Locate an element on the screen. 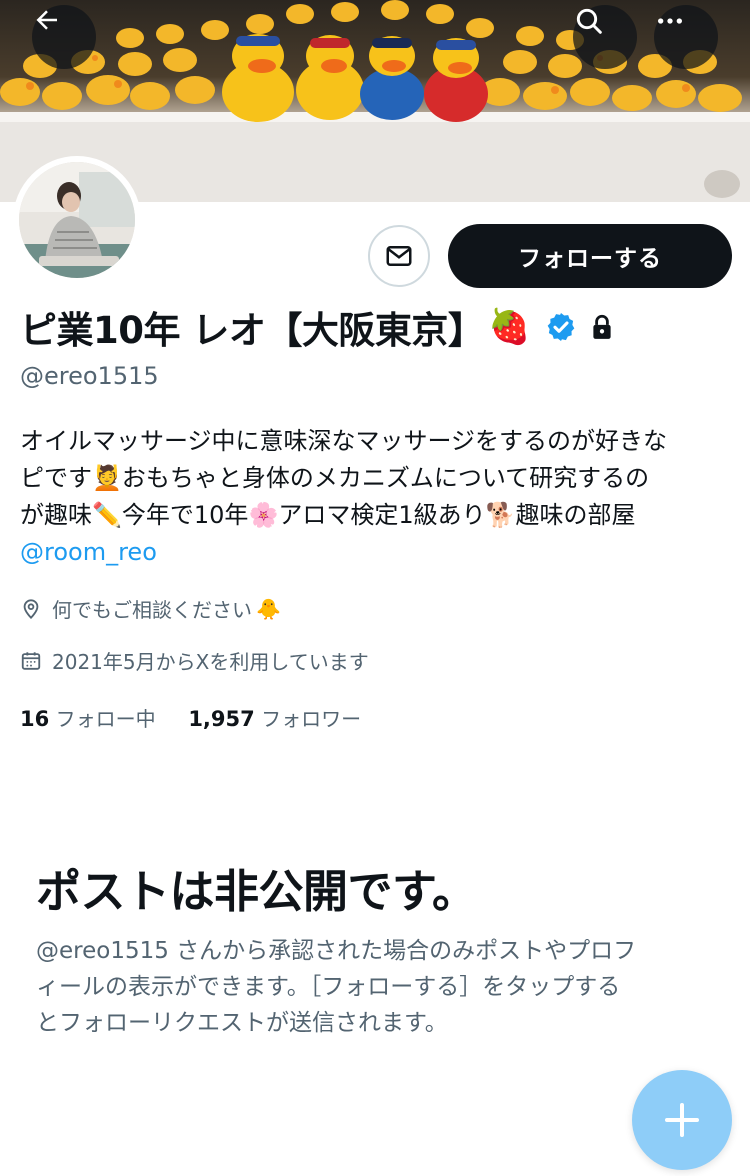 The height and width of the screenshot is (1176, 750). strawberry-emoji: 🍓 is located at coordinates (509, 327).